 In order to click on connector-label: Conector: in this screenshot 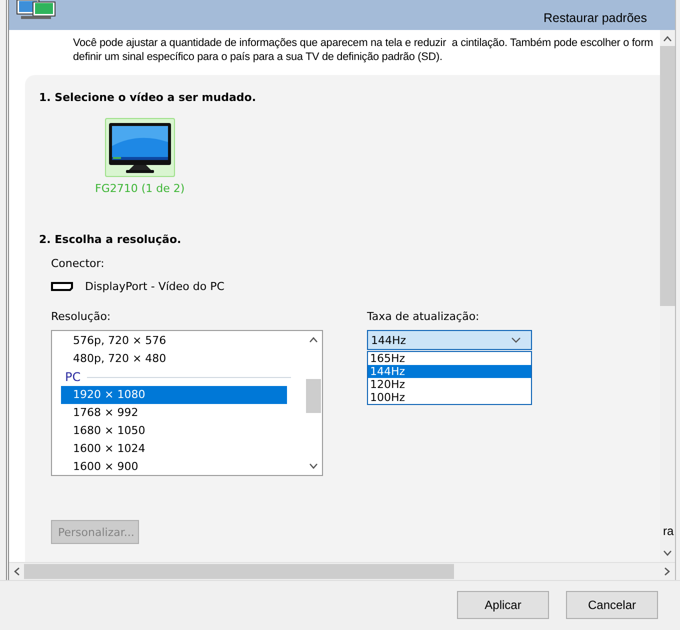, I will do `click(78, 263)`.